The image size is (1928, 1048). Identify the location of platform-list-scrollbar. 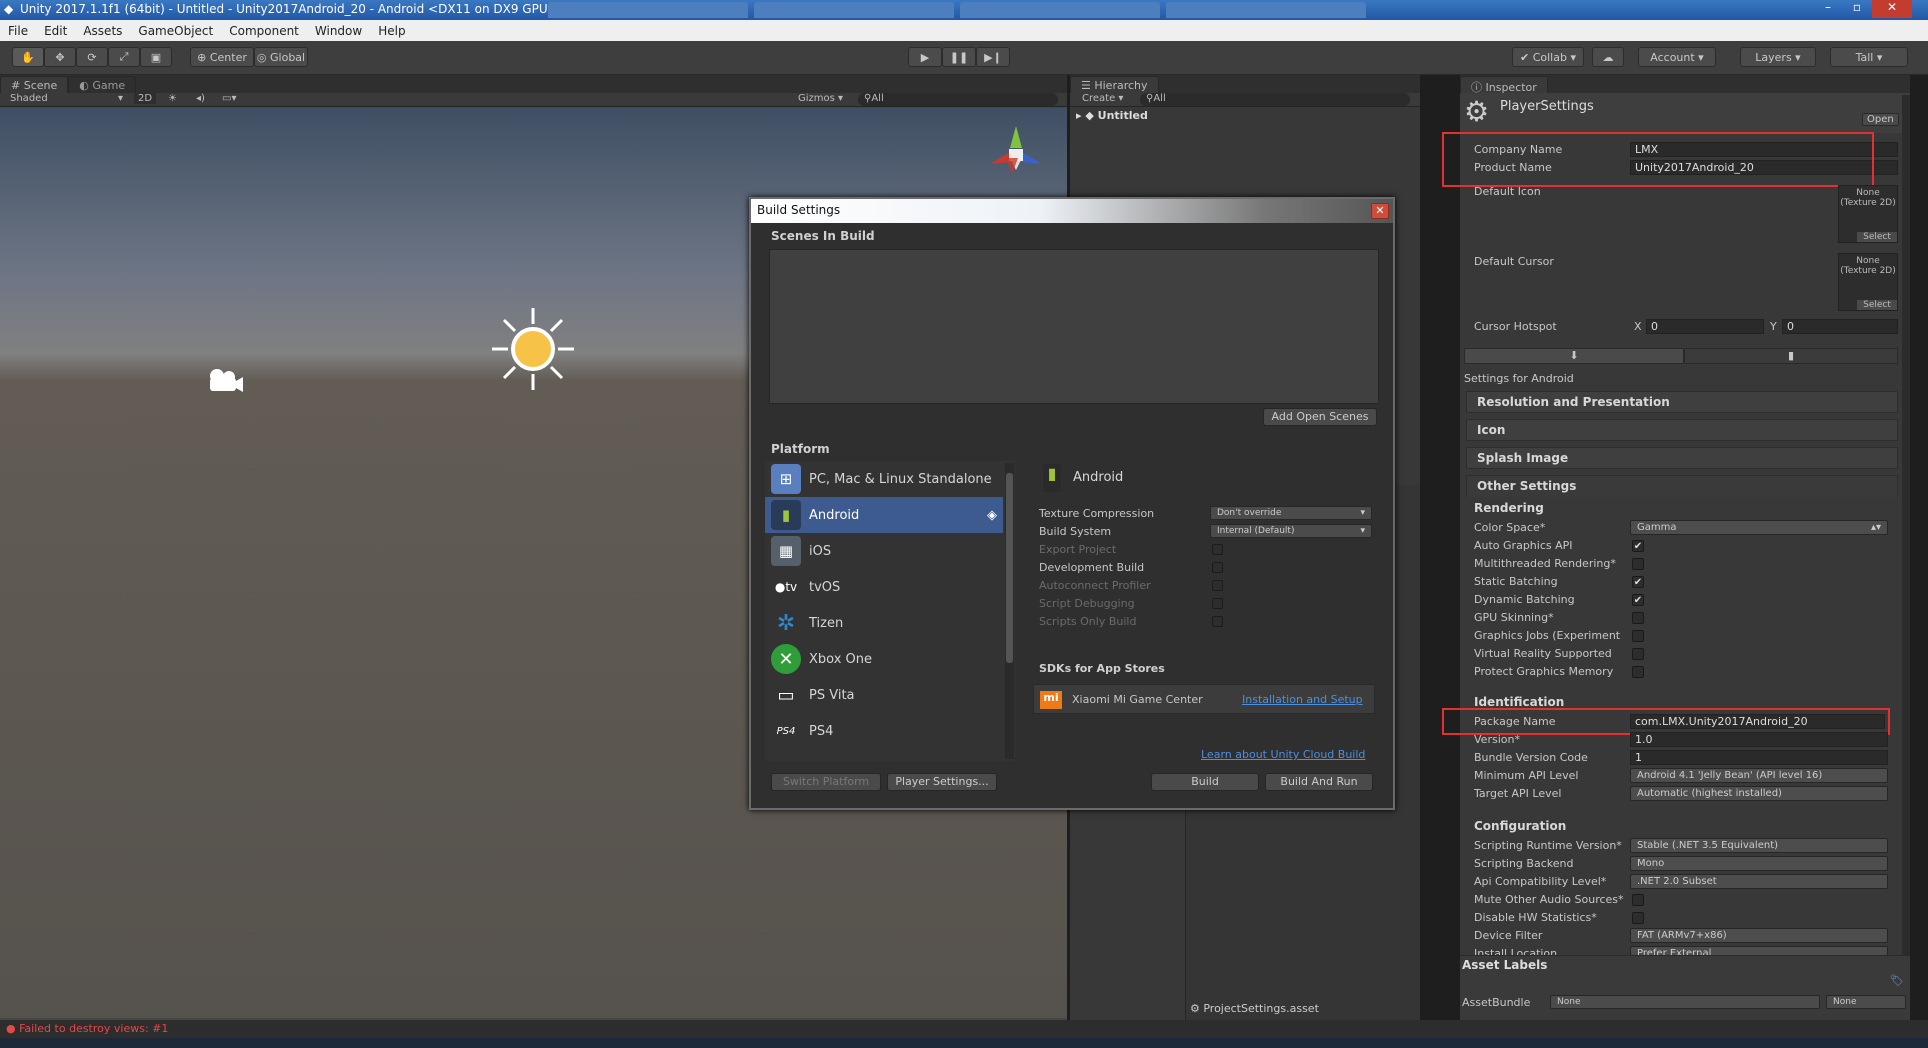
(1009, 611).